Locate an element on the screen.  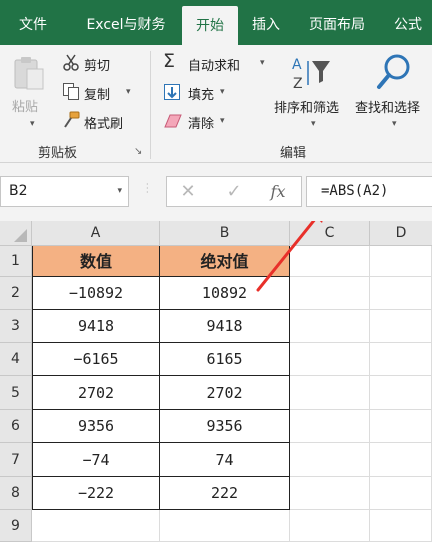
find-select-dropdown-icon: ▾ is located at coordinates (394, 124).